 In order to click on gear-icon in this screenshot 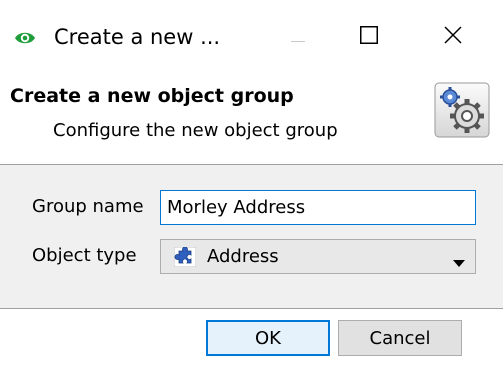, I will do `click(462, 110)`.